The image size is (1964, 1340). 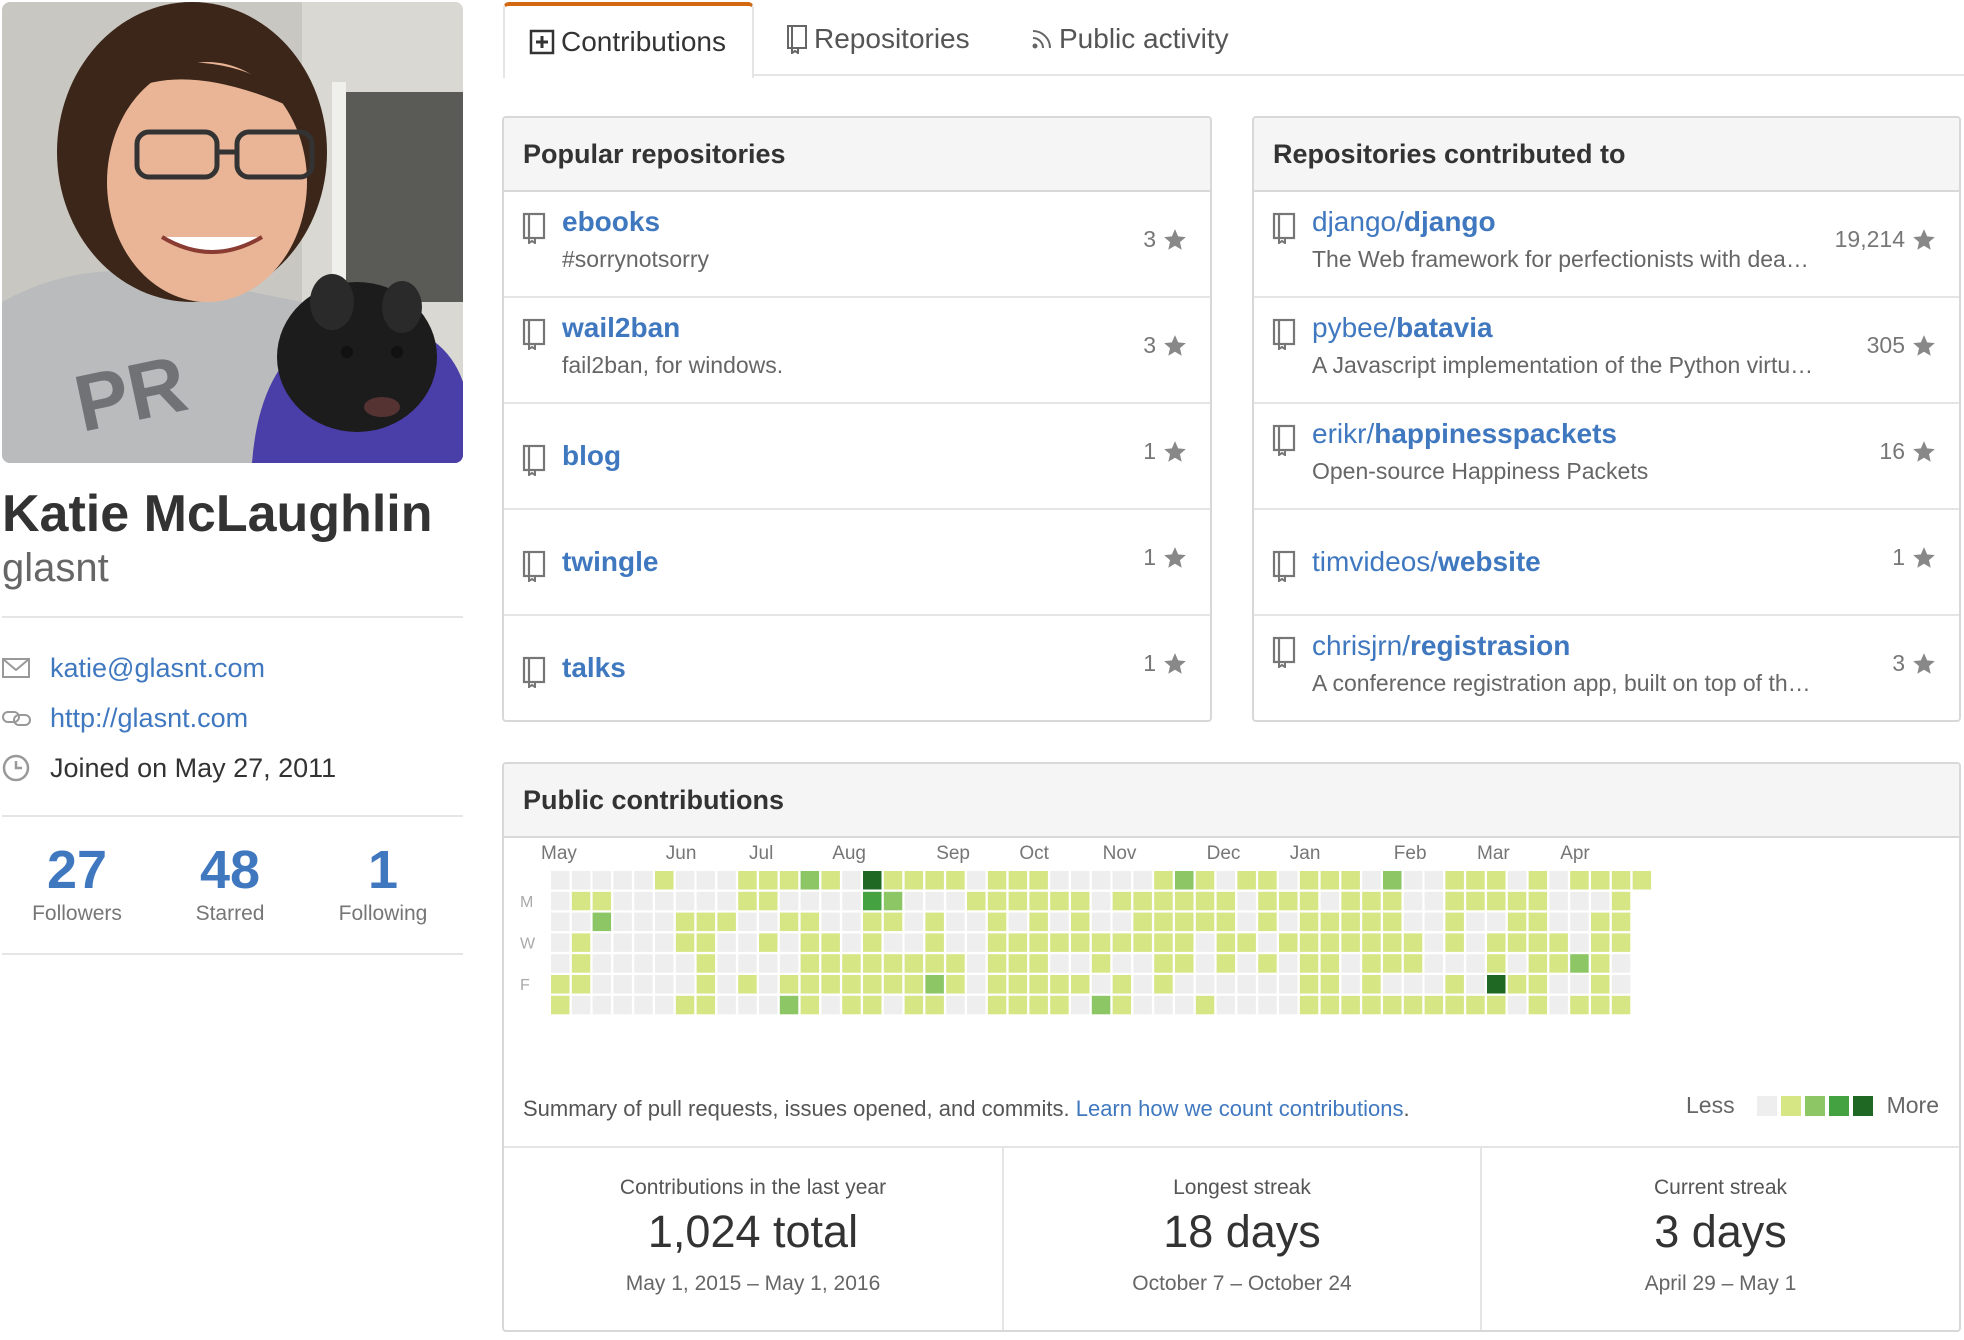 What do you see at coordinates (149, 718) in the screenshot?
I see `website-link: http://glasnt.com` at bounding box center [149, 718].